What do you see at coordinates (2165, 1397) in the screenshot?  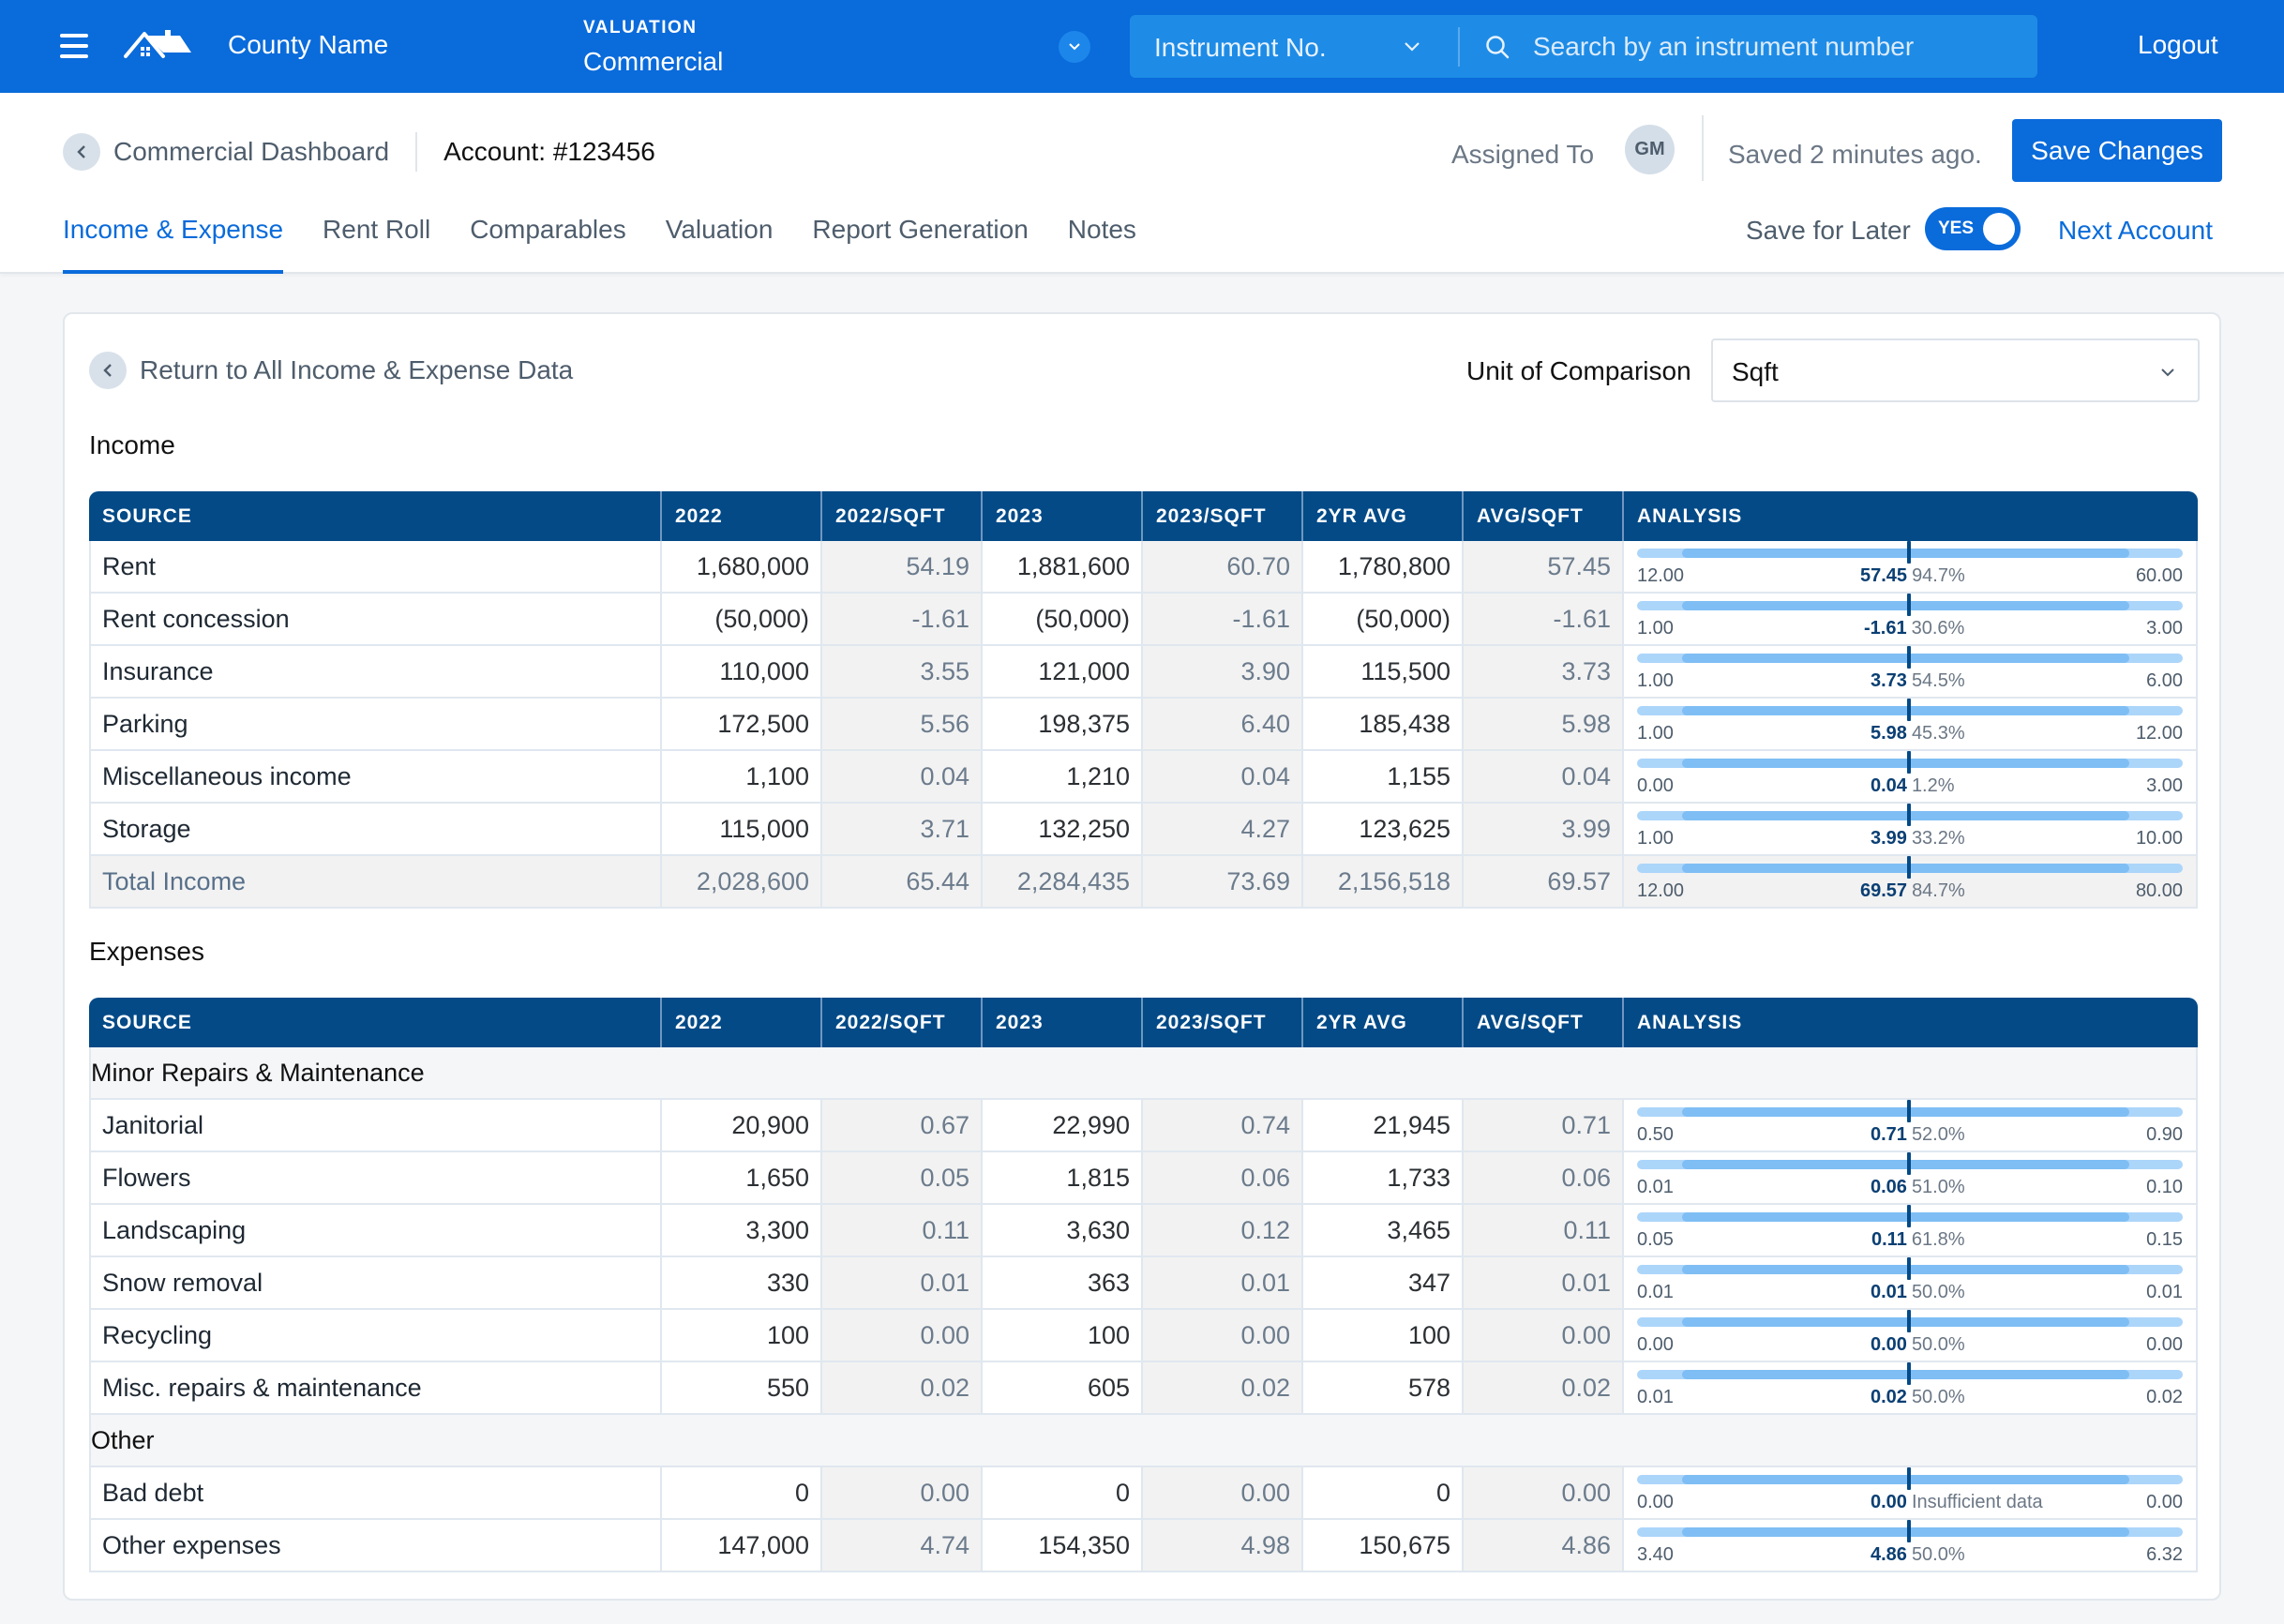 I see `gauge-high-value: 0.02` at bounding box center [2165, 1397].